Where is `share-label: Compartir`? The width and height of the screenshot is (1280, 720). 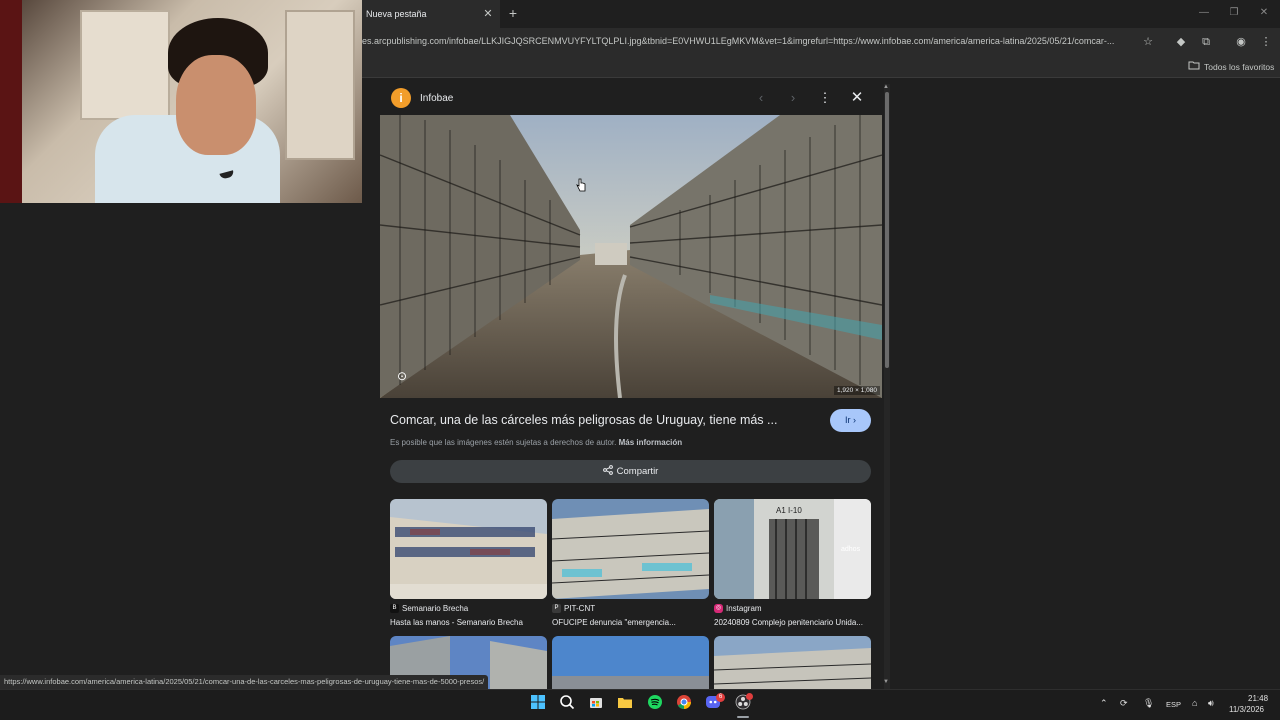
share-label: Compartir is located at coordinates (637, 471).